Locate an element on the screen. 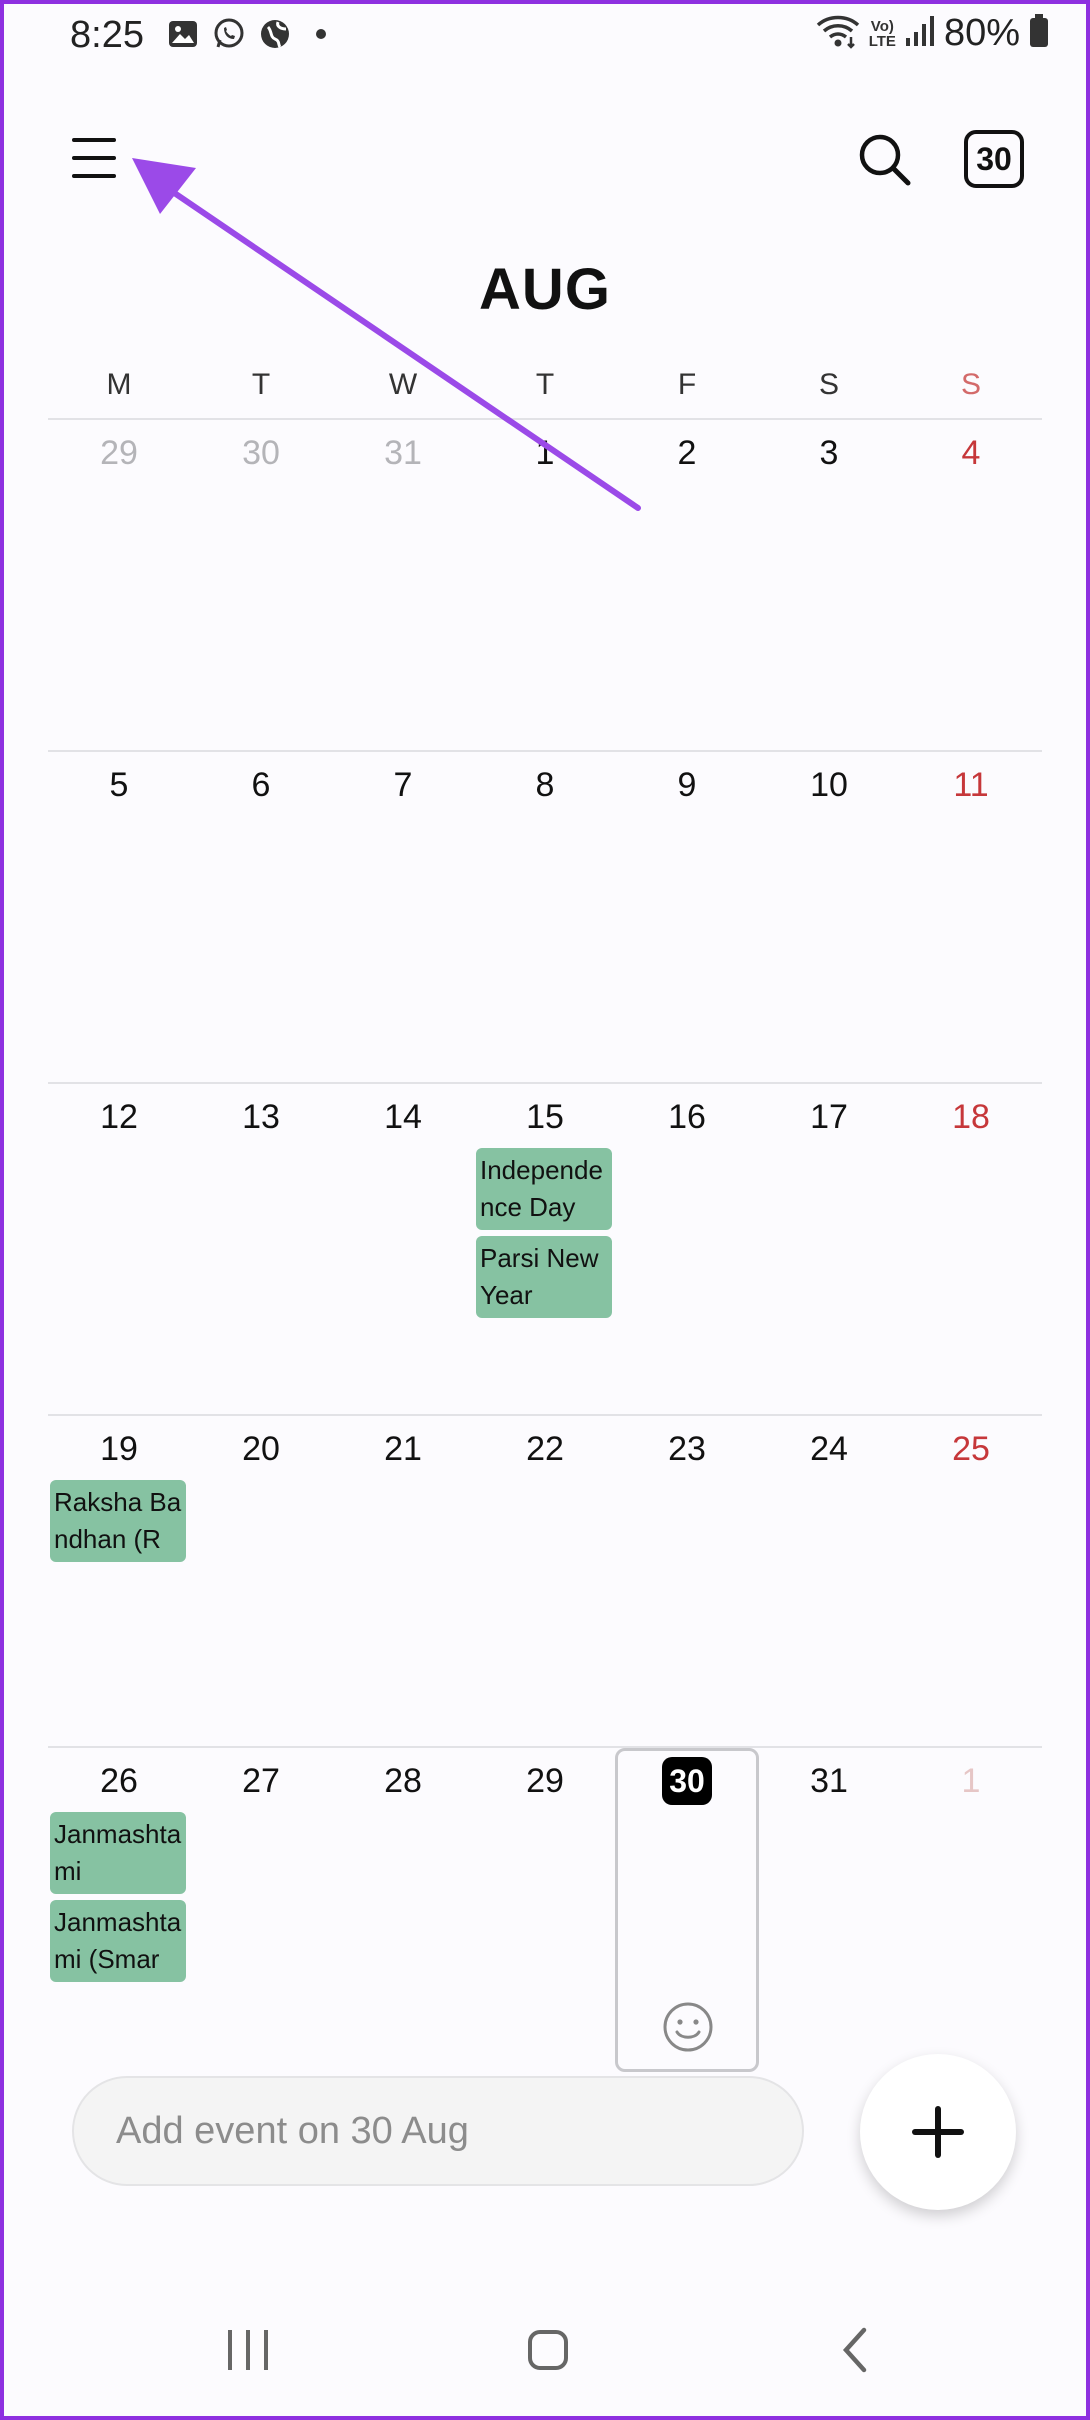 This screenshot has width=1090, height=2420. day-number: 29 is located at coordinates (545, 1781).